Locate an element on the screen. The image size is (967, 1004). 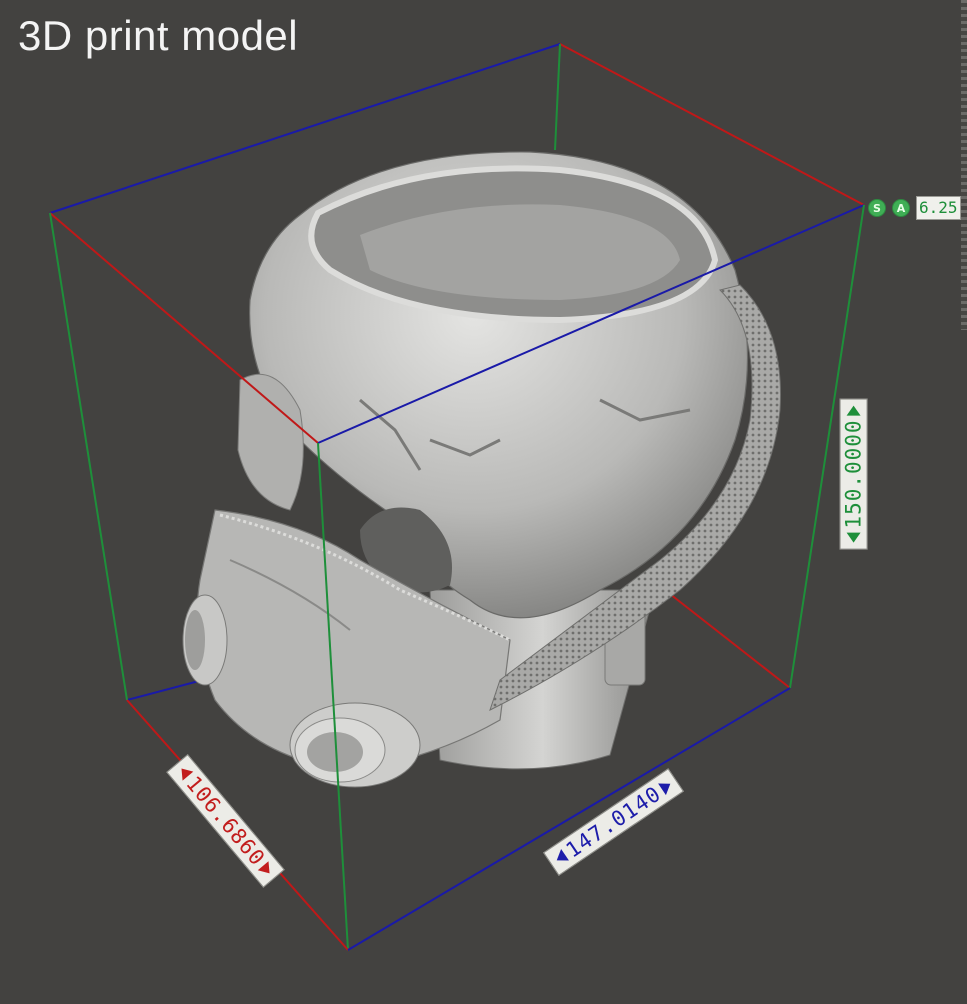
height-value: 150.0000 is located at coordinates (853, 474).